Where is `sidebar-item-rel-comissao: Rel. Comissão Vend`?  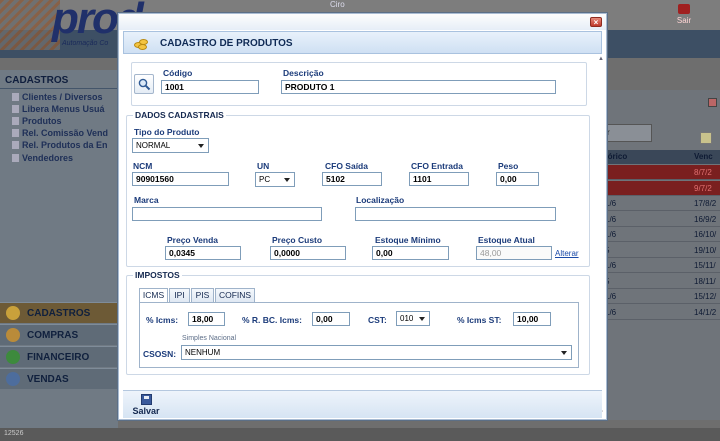
sidebar-item-rel-comissao: Rel. Comissão Vend is located at coordinates (60, 133).